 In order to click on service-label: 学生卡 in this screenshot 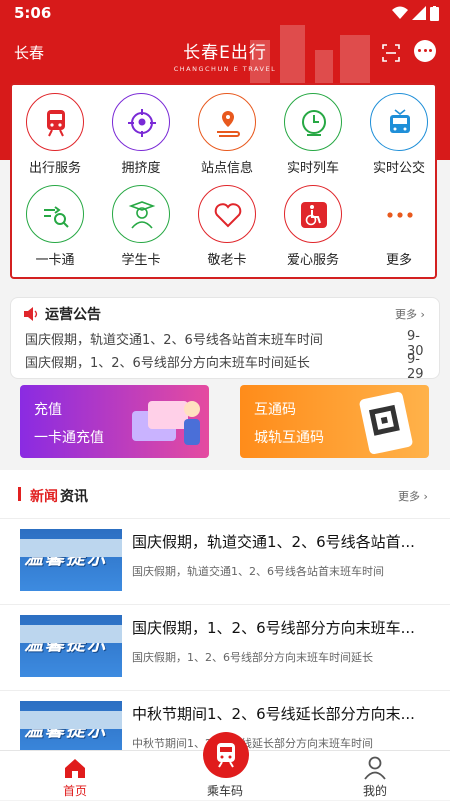, I will do `click(141, 260)`.